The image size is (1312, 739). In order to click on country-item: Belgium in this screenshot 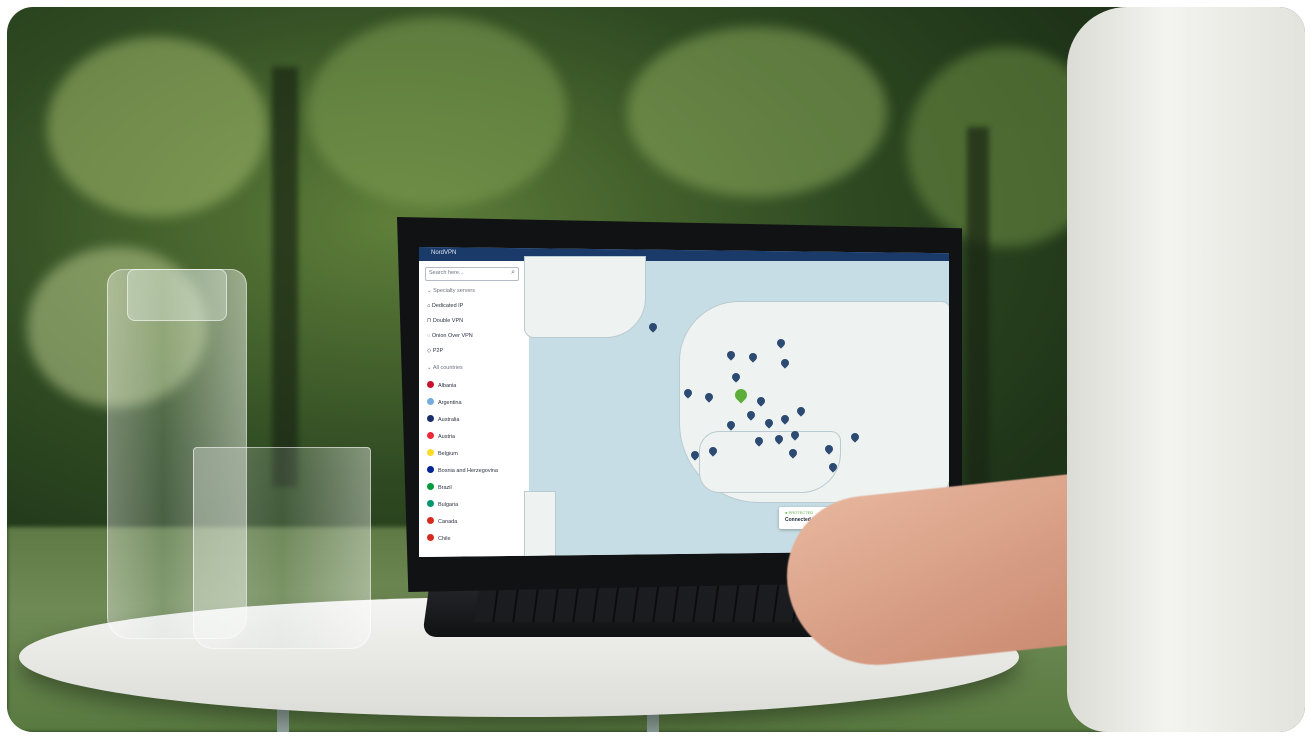, I will do `click(442, 453)`.